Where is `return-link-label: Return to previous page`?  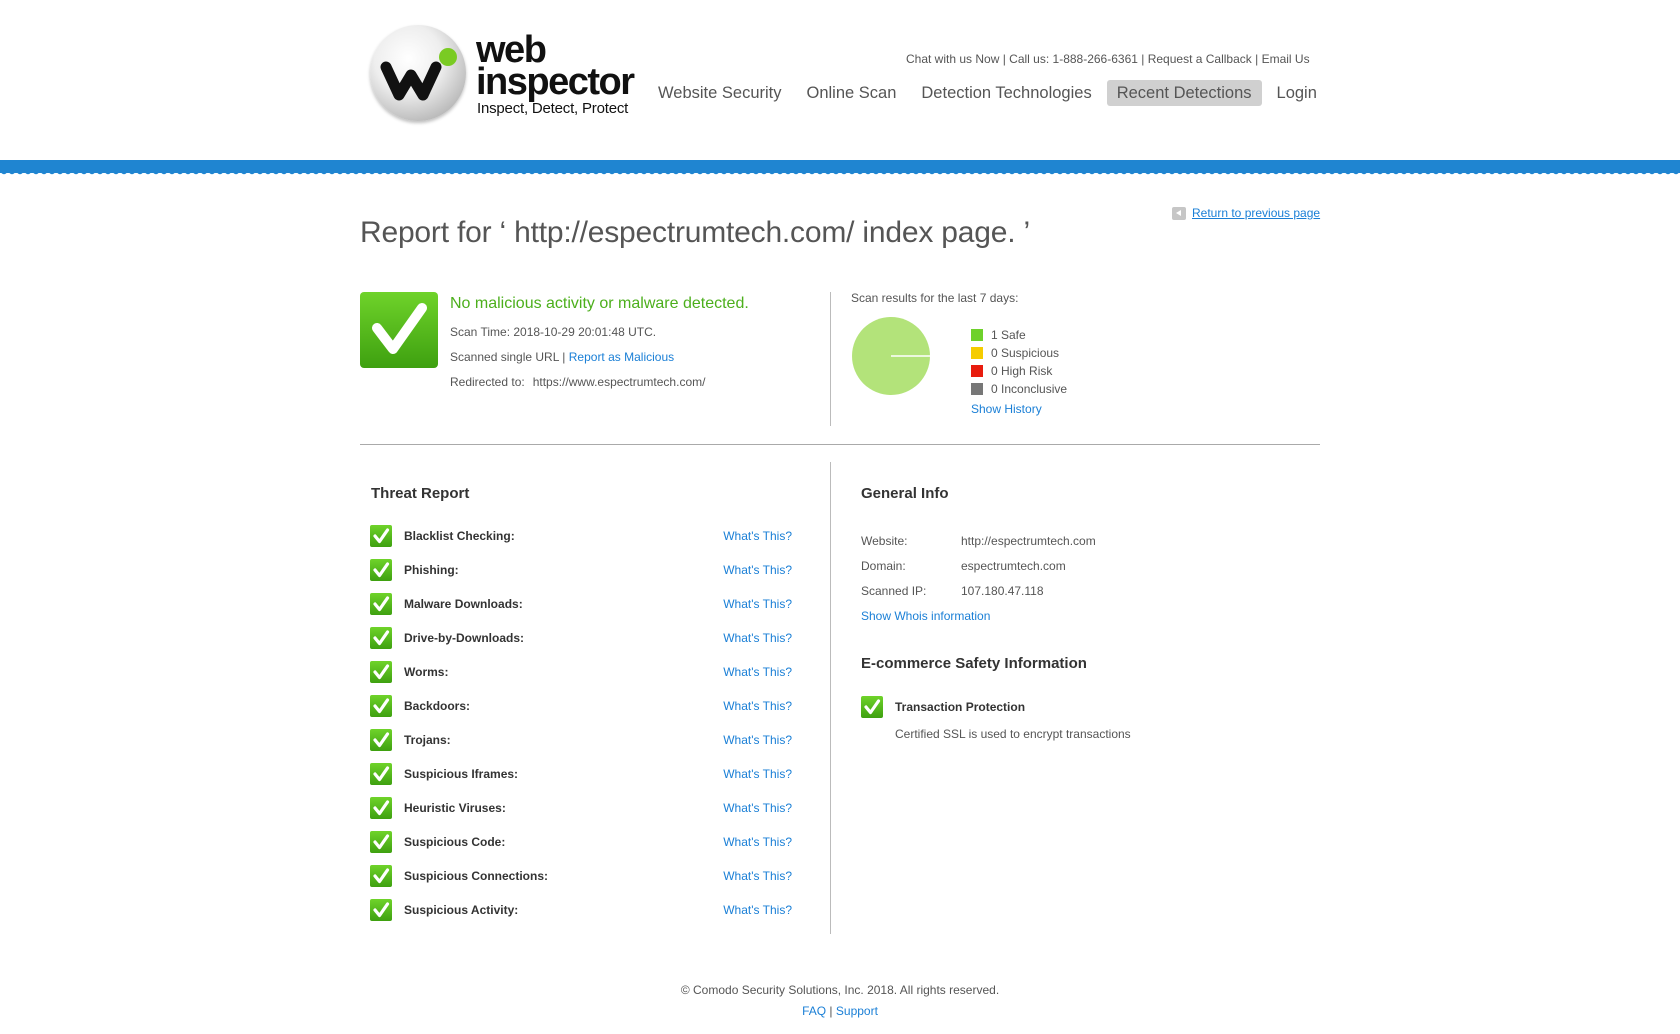
return-link-label: Return to previous page is located at coordinates (1256, 213).